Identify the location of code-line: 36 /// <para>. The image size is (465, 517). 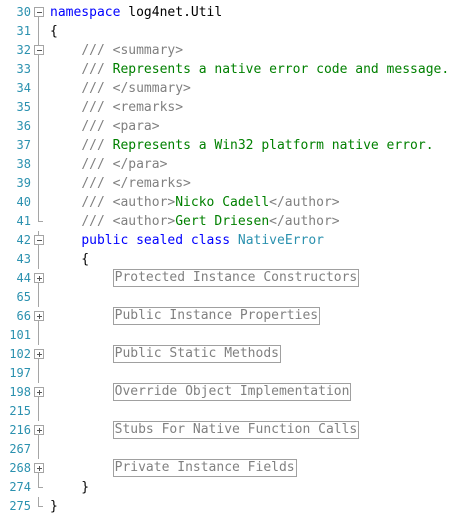
(232, 126).